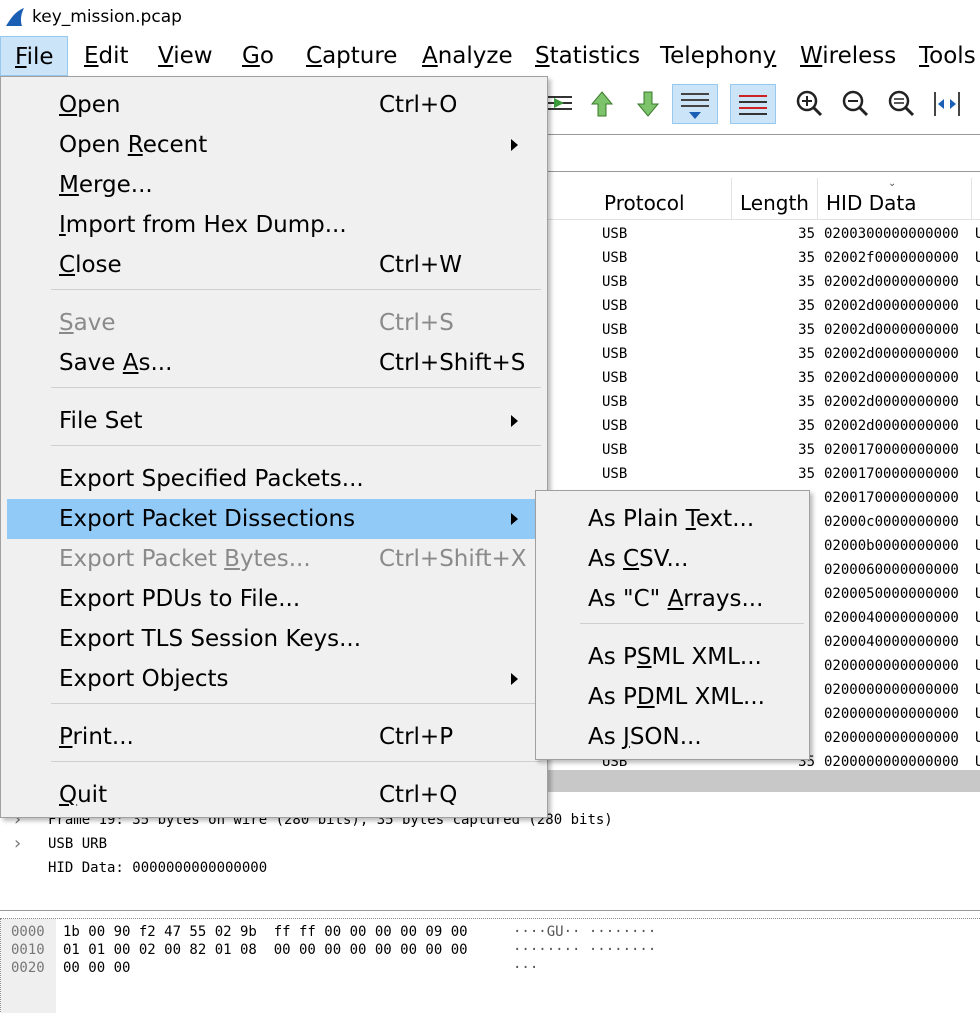  What do you see at coordinates (77, 844) in the screenshot?
I see `detail-usb-urb: USB URB` at bounding box center [77, 844].